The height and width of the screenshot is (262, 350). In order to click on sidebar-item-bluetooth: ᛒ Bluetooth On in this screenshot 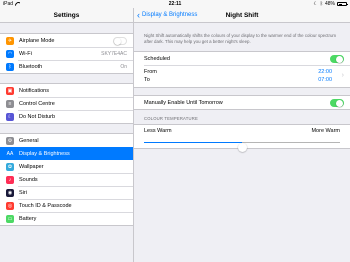, I will do `click(66, 66)`.